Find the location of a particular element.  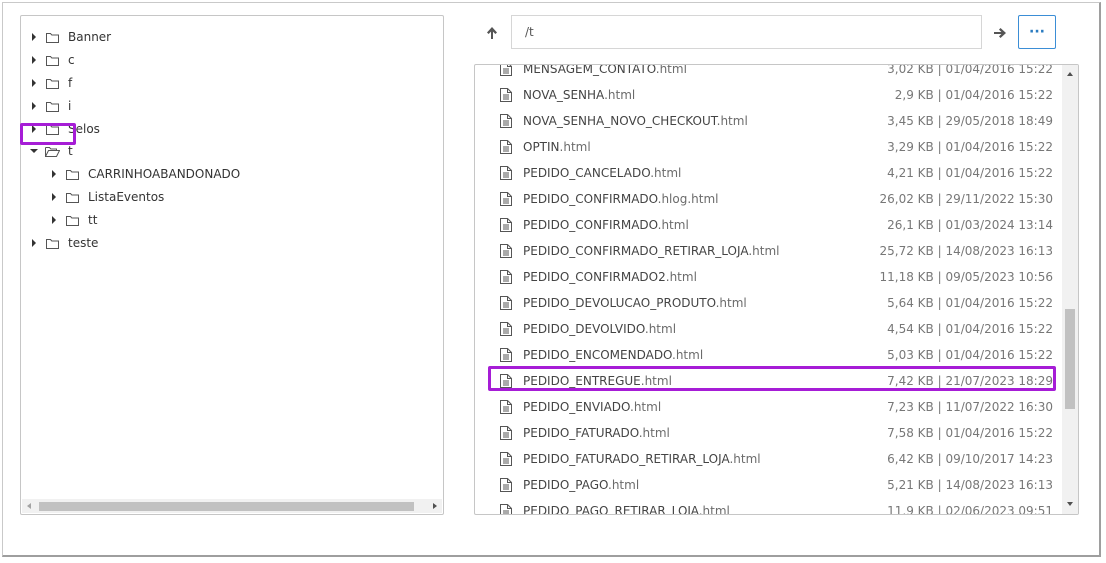

file-size: 5,03 KB is located at coordinates (910, 355).